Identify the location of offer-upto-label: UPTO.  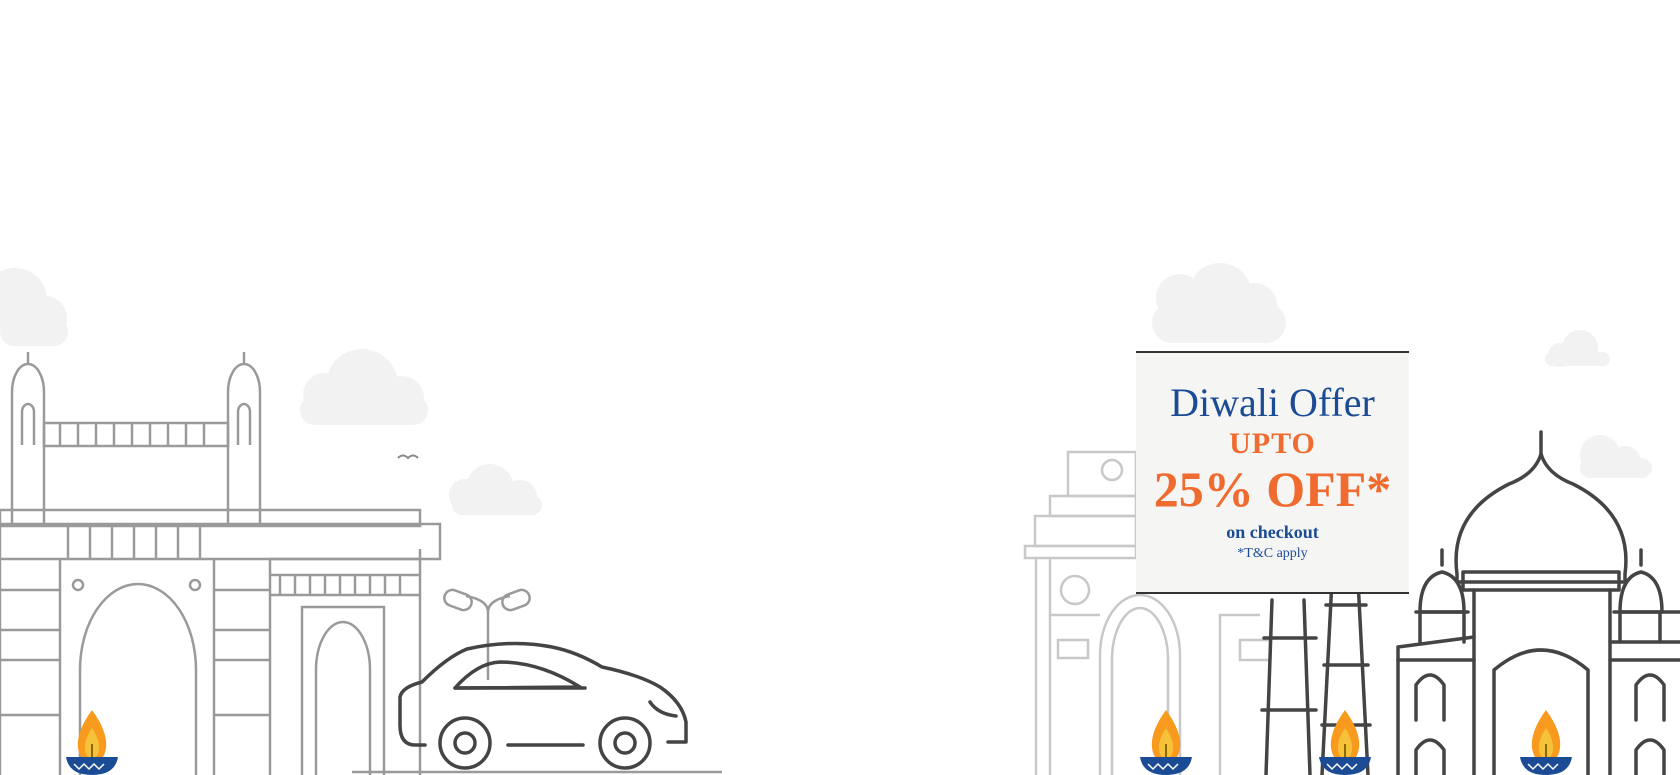
(1272, 443).